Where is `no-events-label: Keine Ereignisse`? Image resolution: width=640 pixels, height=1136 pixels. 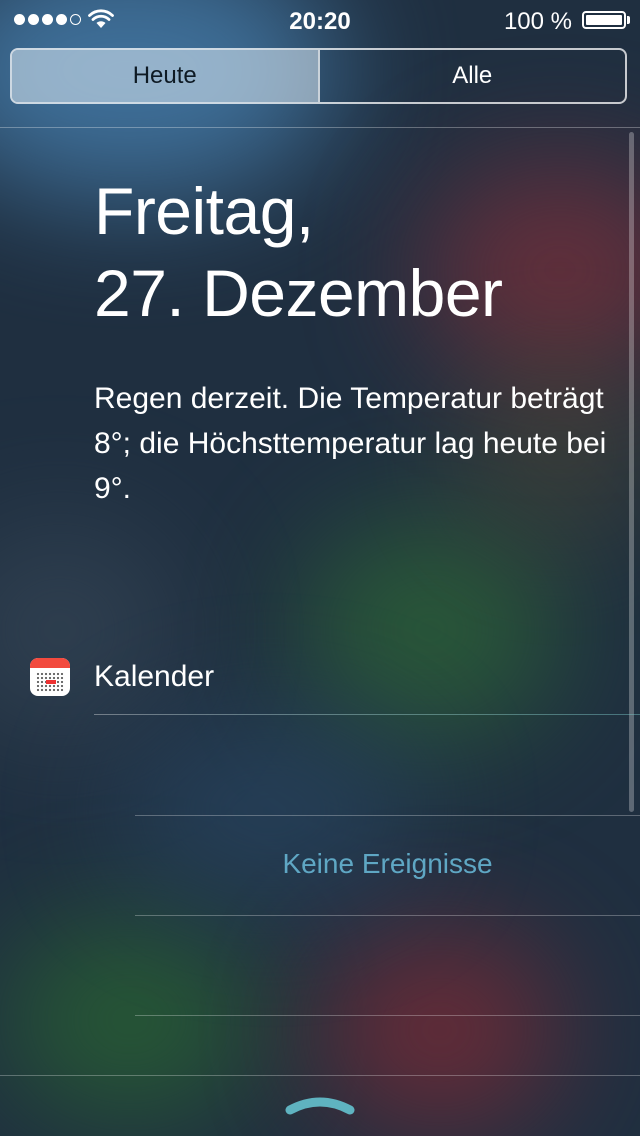
no-events-label: Keine Ereignisse is located at coordinates (387, 863).